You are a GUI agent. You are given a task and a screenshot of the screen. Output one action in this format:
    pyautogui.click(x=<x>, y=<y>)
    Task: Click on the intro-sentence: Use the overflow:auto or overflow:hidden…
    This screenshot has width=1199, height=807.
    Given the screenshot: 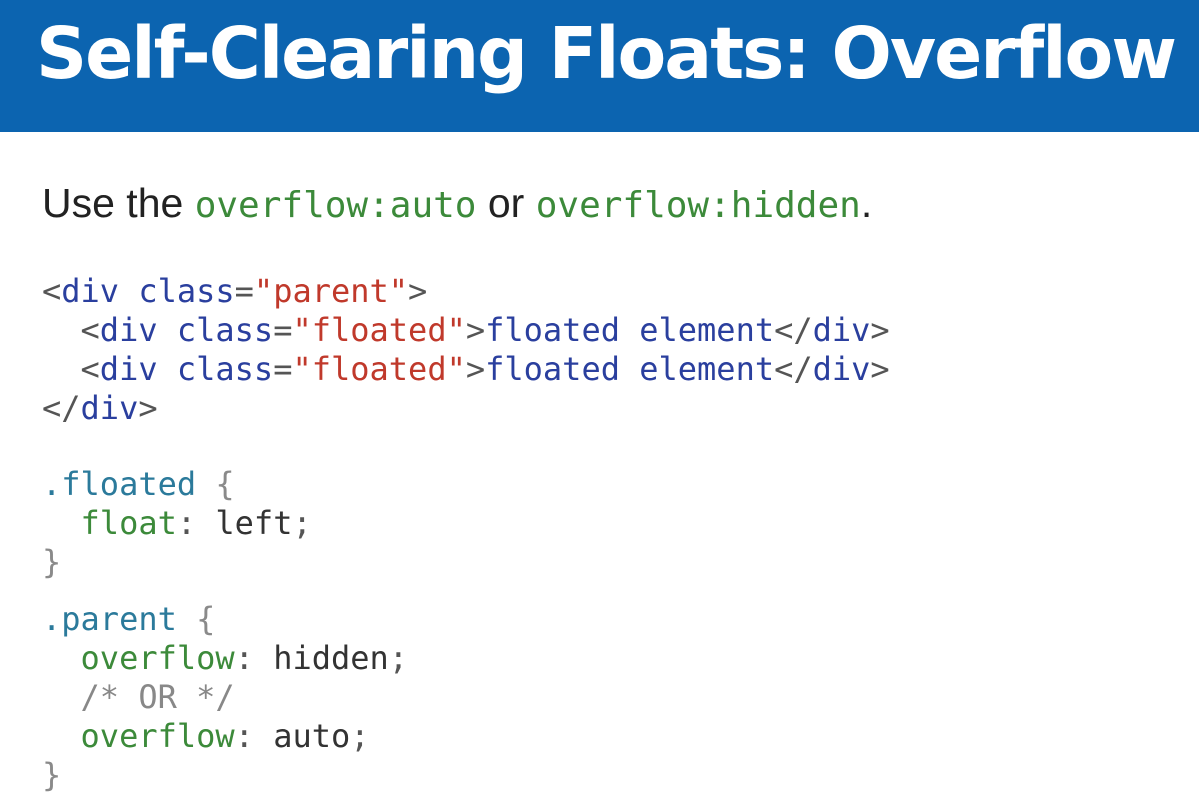 What is the action you would take?
    pyautogui.click(x=457, y=204)
    